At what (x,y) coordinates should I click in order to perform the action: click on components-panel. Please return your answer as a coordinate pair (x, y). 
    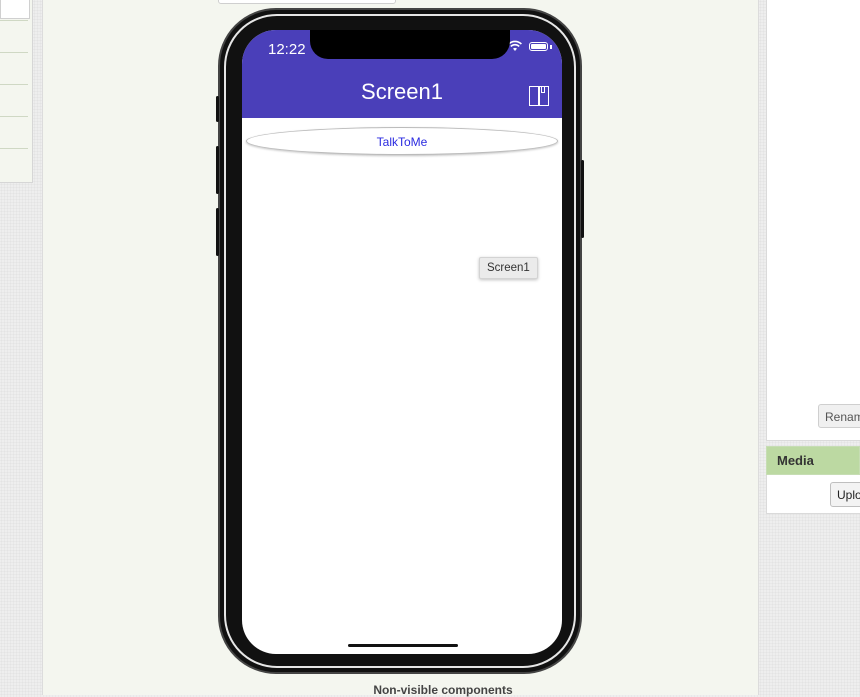
    Looking at the image, I should click on (813, 220).